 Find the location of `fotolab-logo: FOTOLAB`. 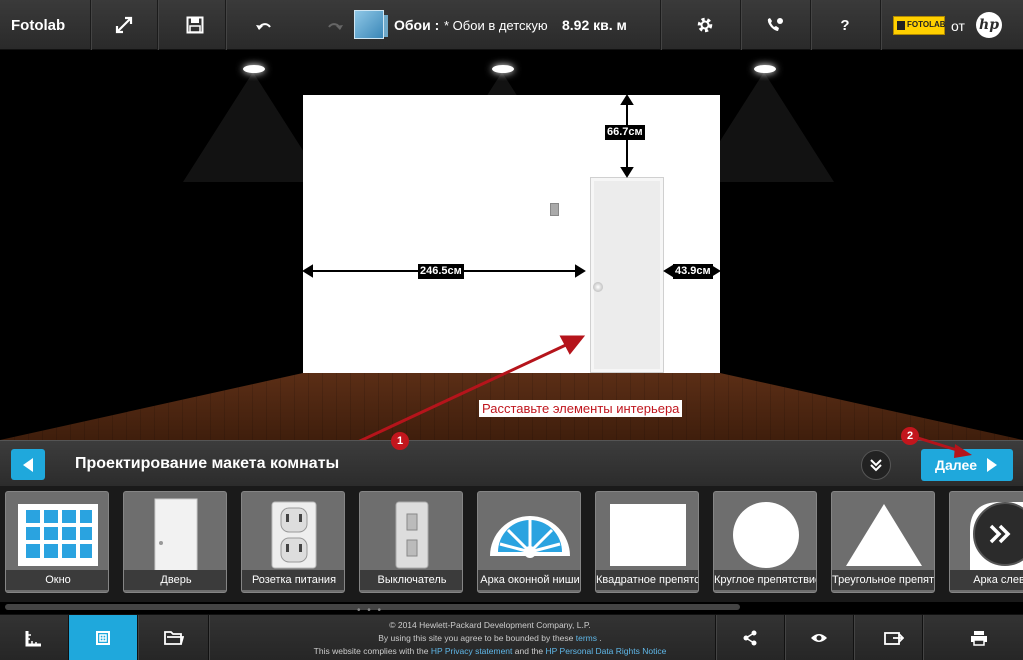

fotolab-logo: FOTOLAB is located at coordinates (919, 25).